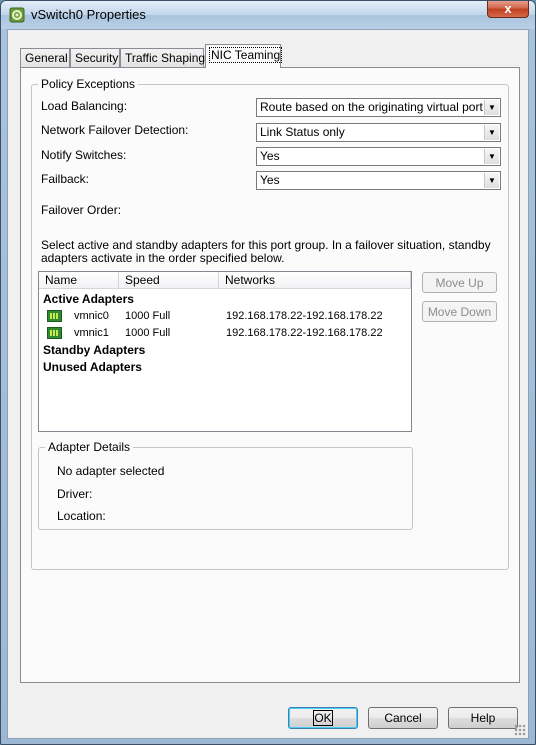 The height and width of the screenshot is (745, 536). I want to click on adapters-list-header: Name Speed Networks, so click(225, 280).